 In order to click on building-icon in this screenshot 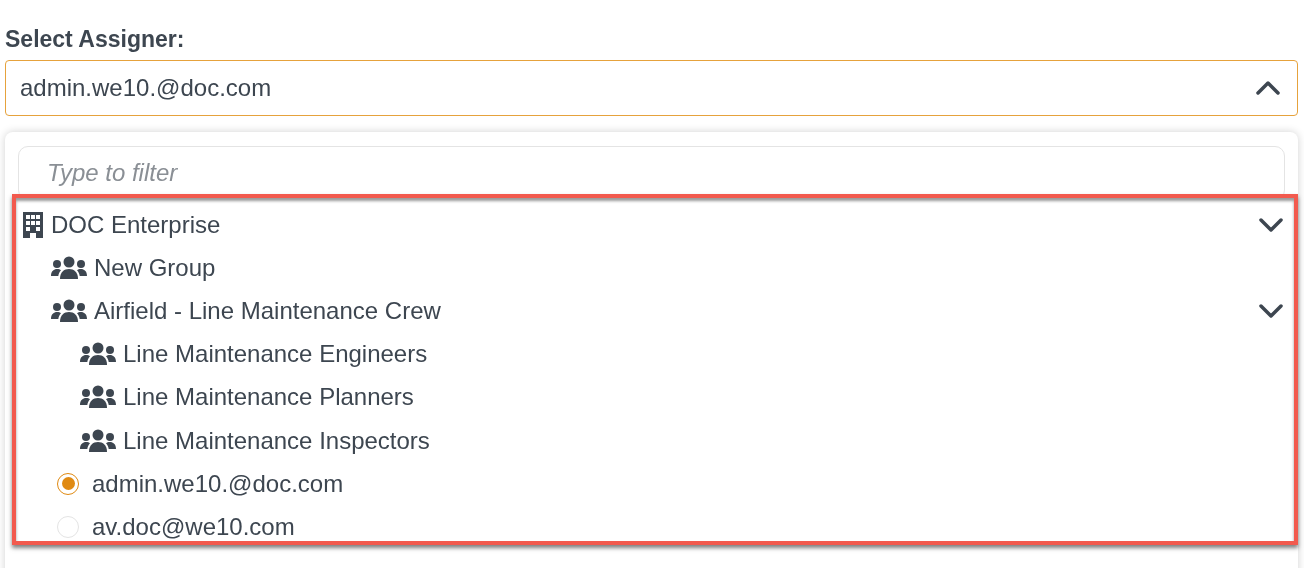, I will do `click(33, 224)`.